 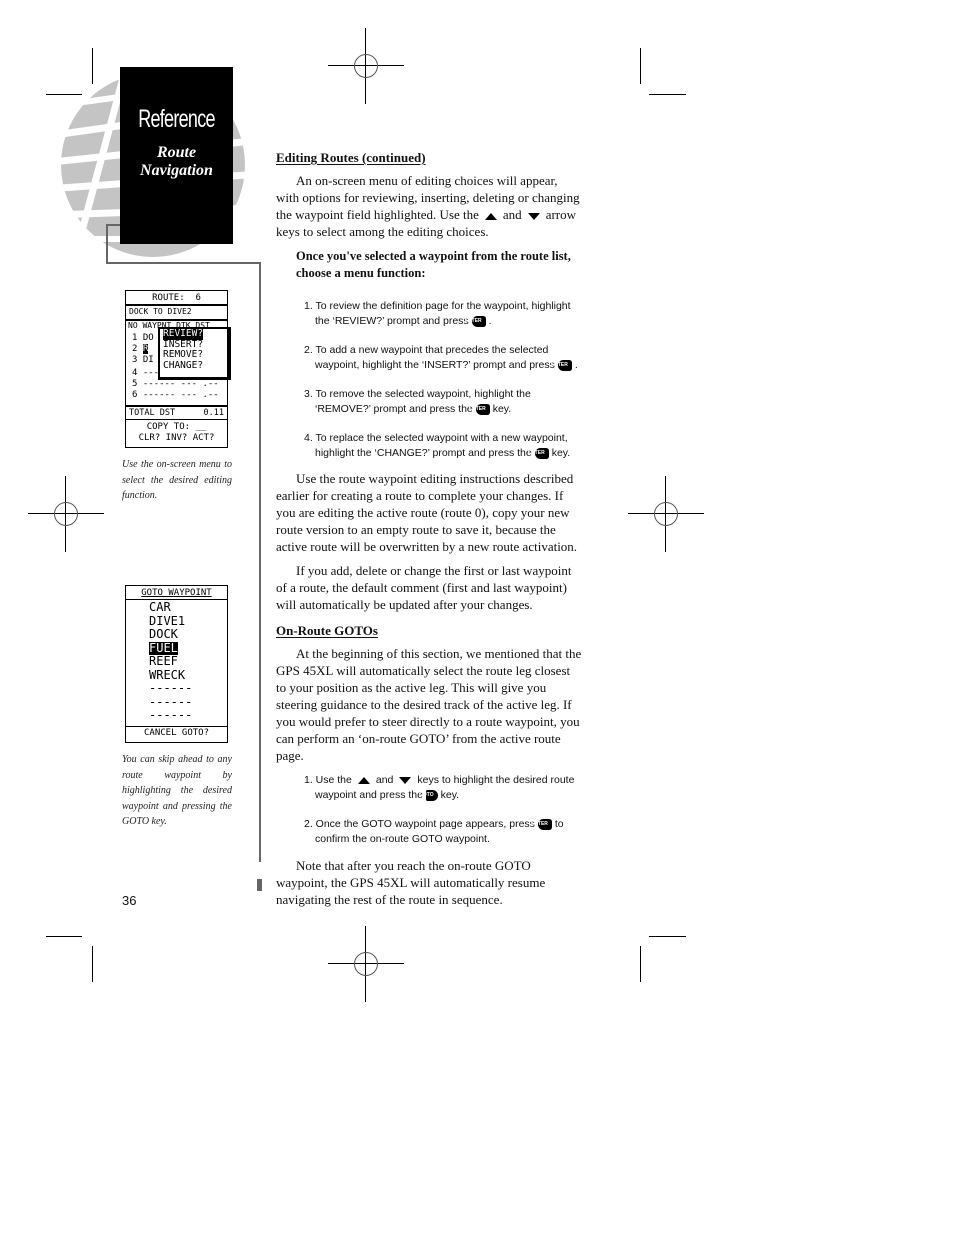 I want to click on row-number: 6, so click(x=135, y=395).